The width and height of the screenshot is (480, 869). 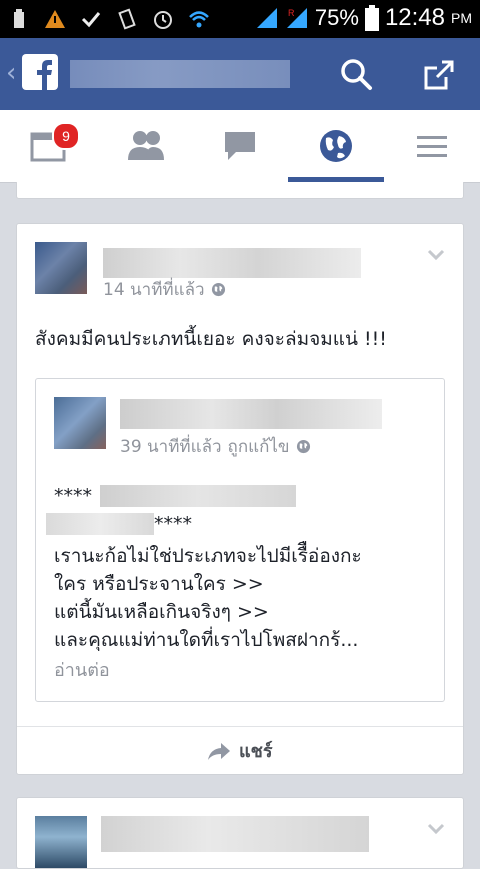 What do you see at coordinates (461, 18) in the screenshot?
I see `clock-ampm: PM` at bounding box center [461, 18].